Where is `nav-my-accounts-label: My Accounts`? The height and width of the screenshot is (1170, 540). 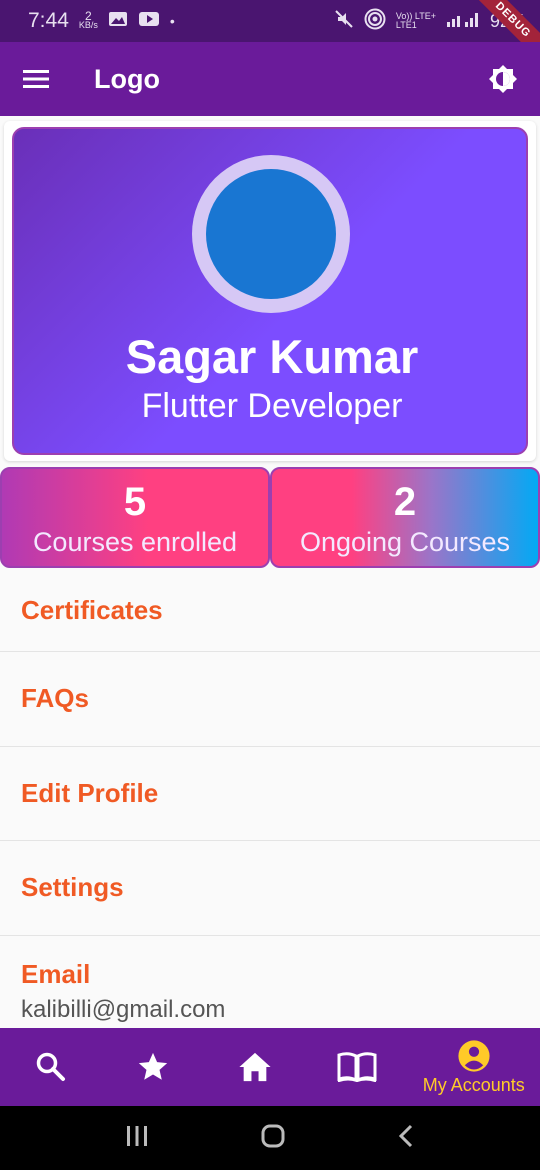
nav-my-accounts-label: My Accounts is located at coordinates (473, 1084).